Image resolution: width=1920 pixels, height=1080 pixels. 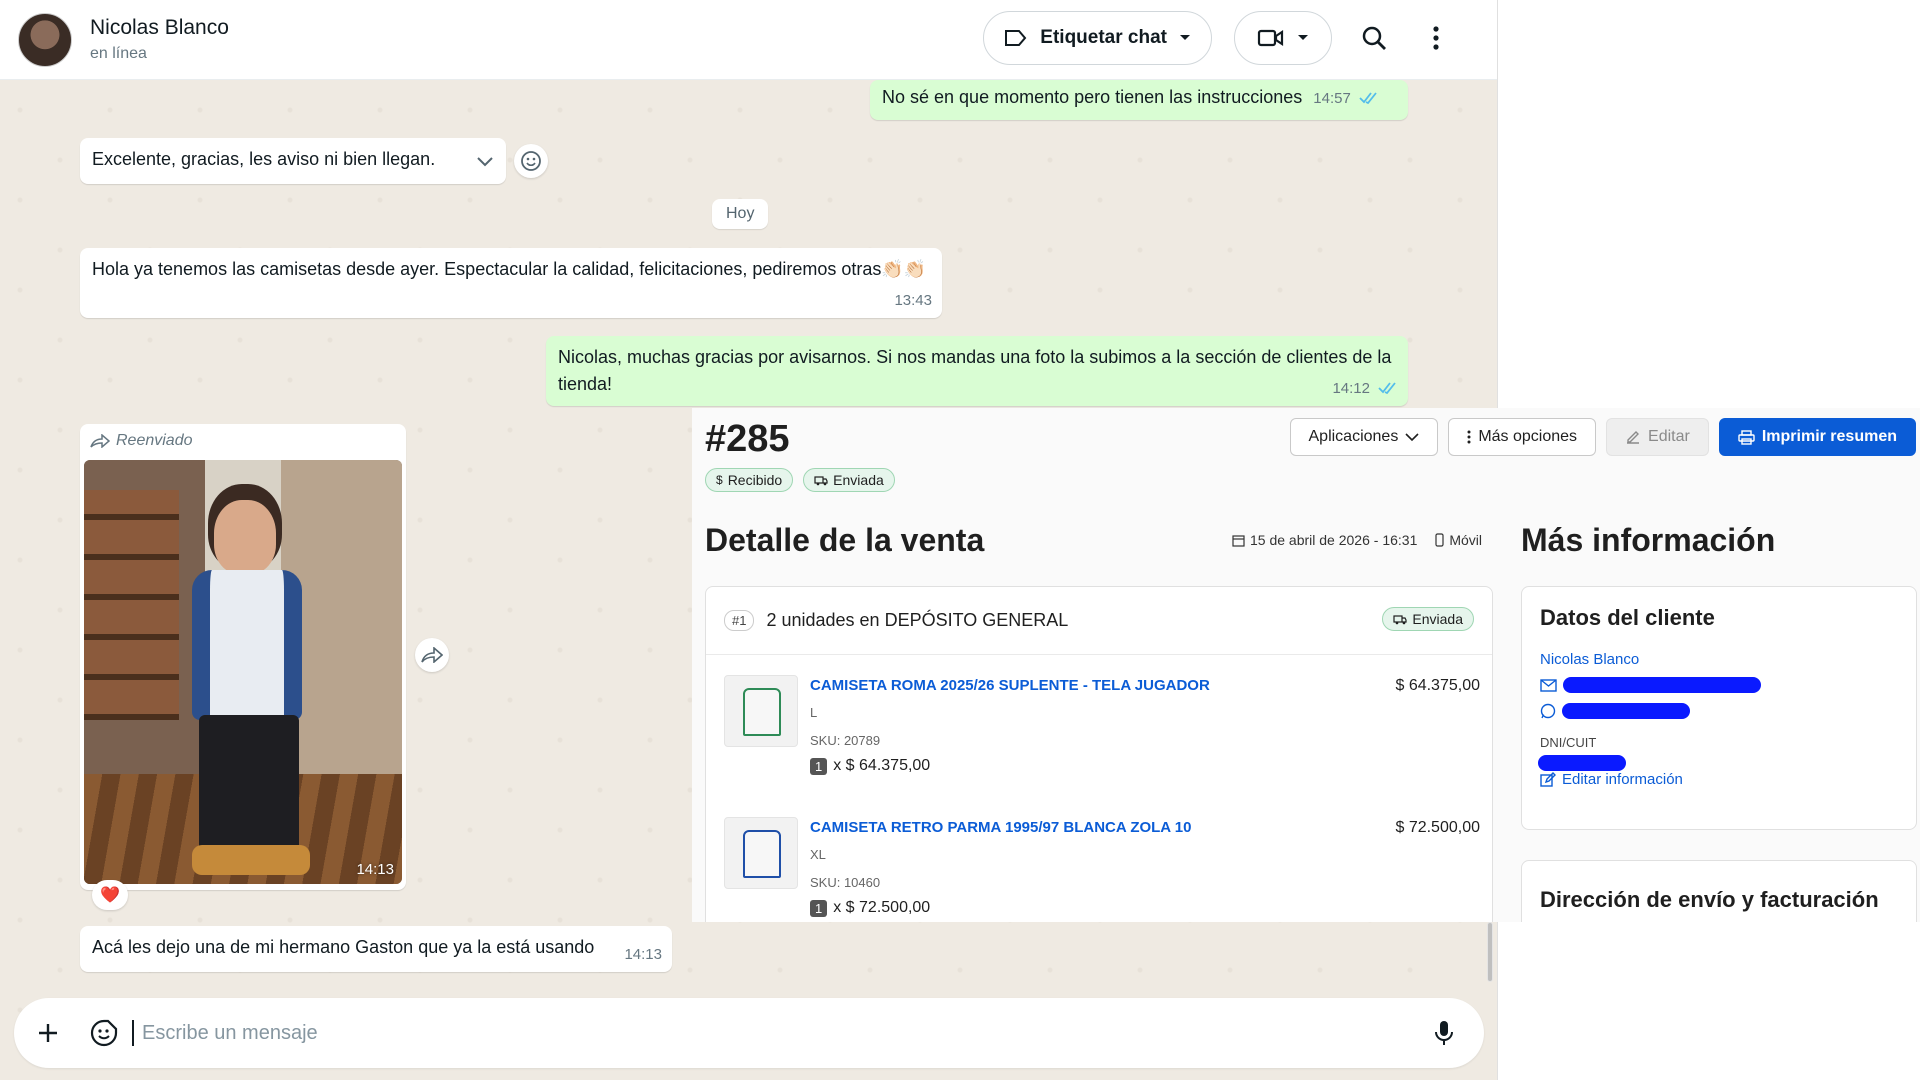 I want to click on contact-info: Nicolas Blanco en línea, so click(x=159, y=39).